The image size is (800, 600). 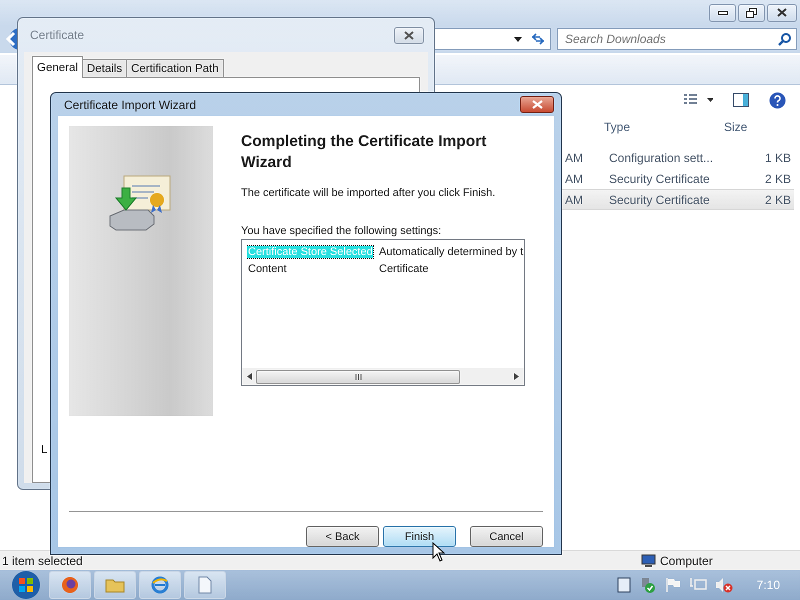 I want to click on minimize-button, so click(x=722, y=13).